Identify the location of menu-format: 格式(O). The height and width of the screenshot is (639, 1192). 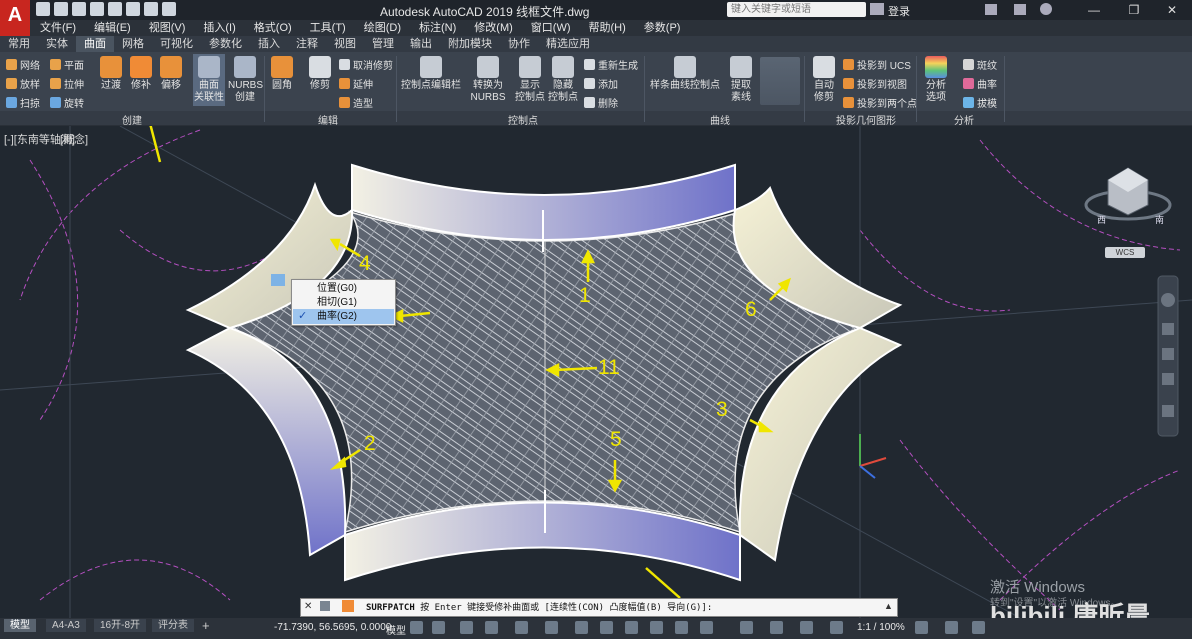
(273, 28).